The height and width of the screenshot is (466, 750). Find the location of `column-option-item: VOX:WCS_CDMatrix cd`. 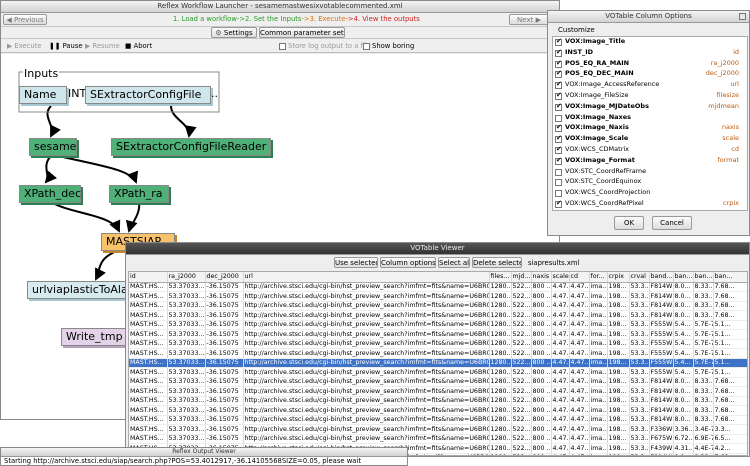

column-option-item: VOX:WCS_CDMatrix cd is located at coordinates (650, 150).